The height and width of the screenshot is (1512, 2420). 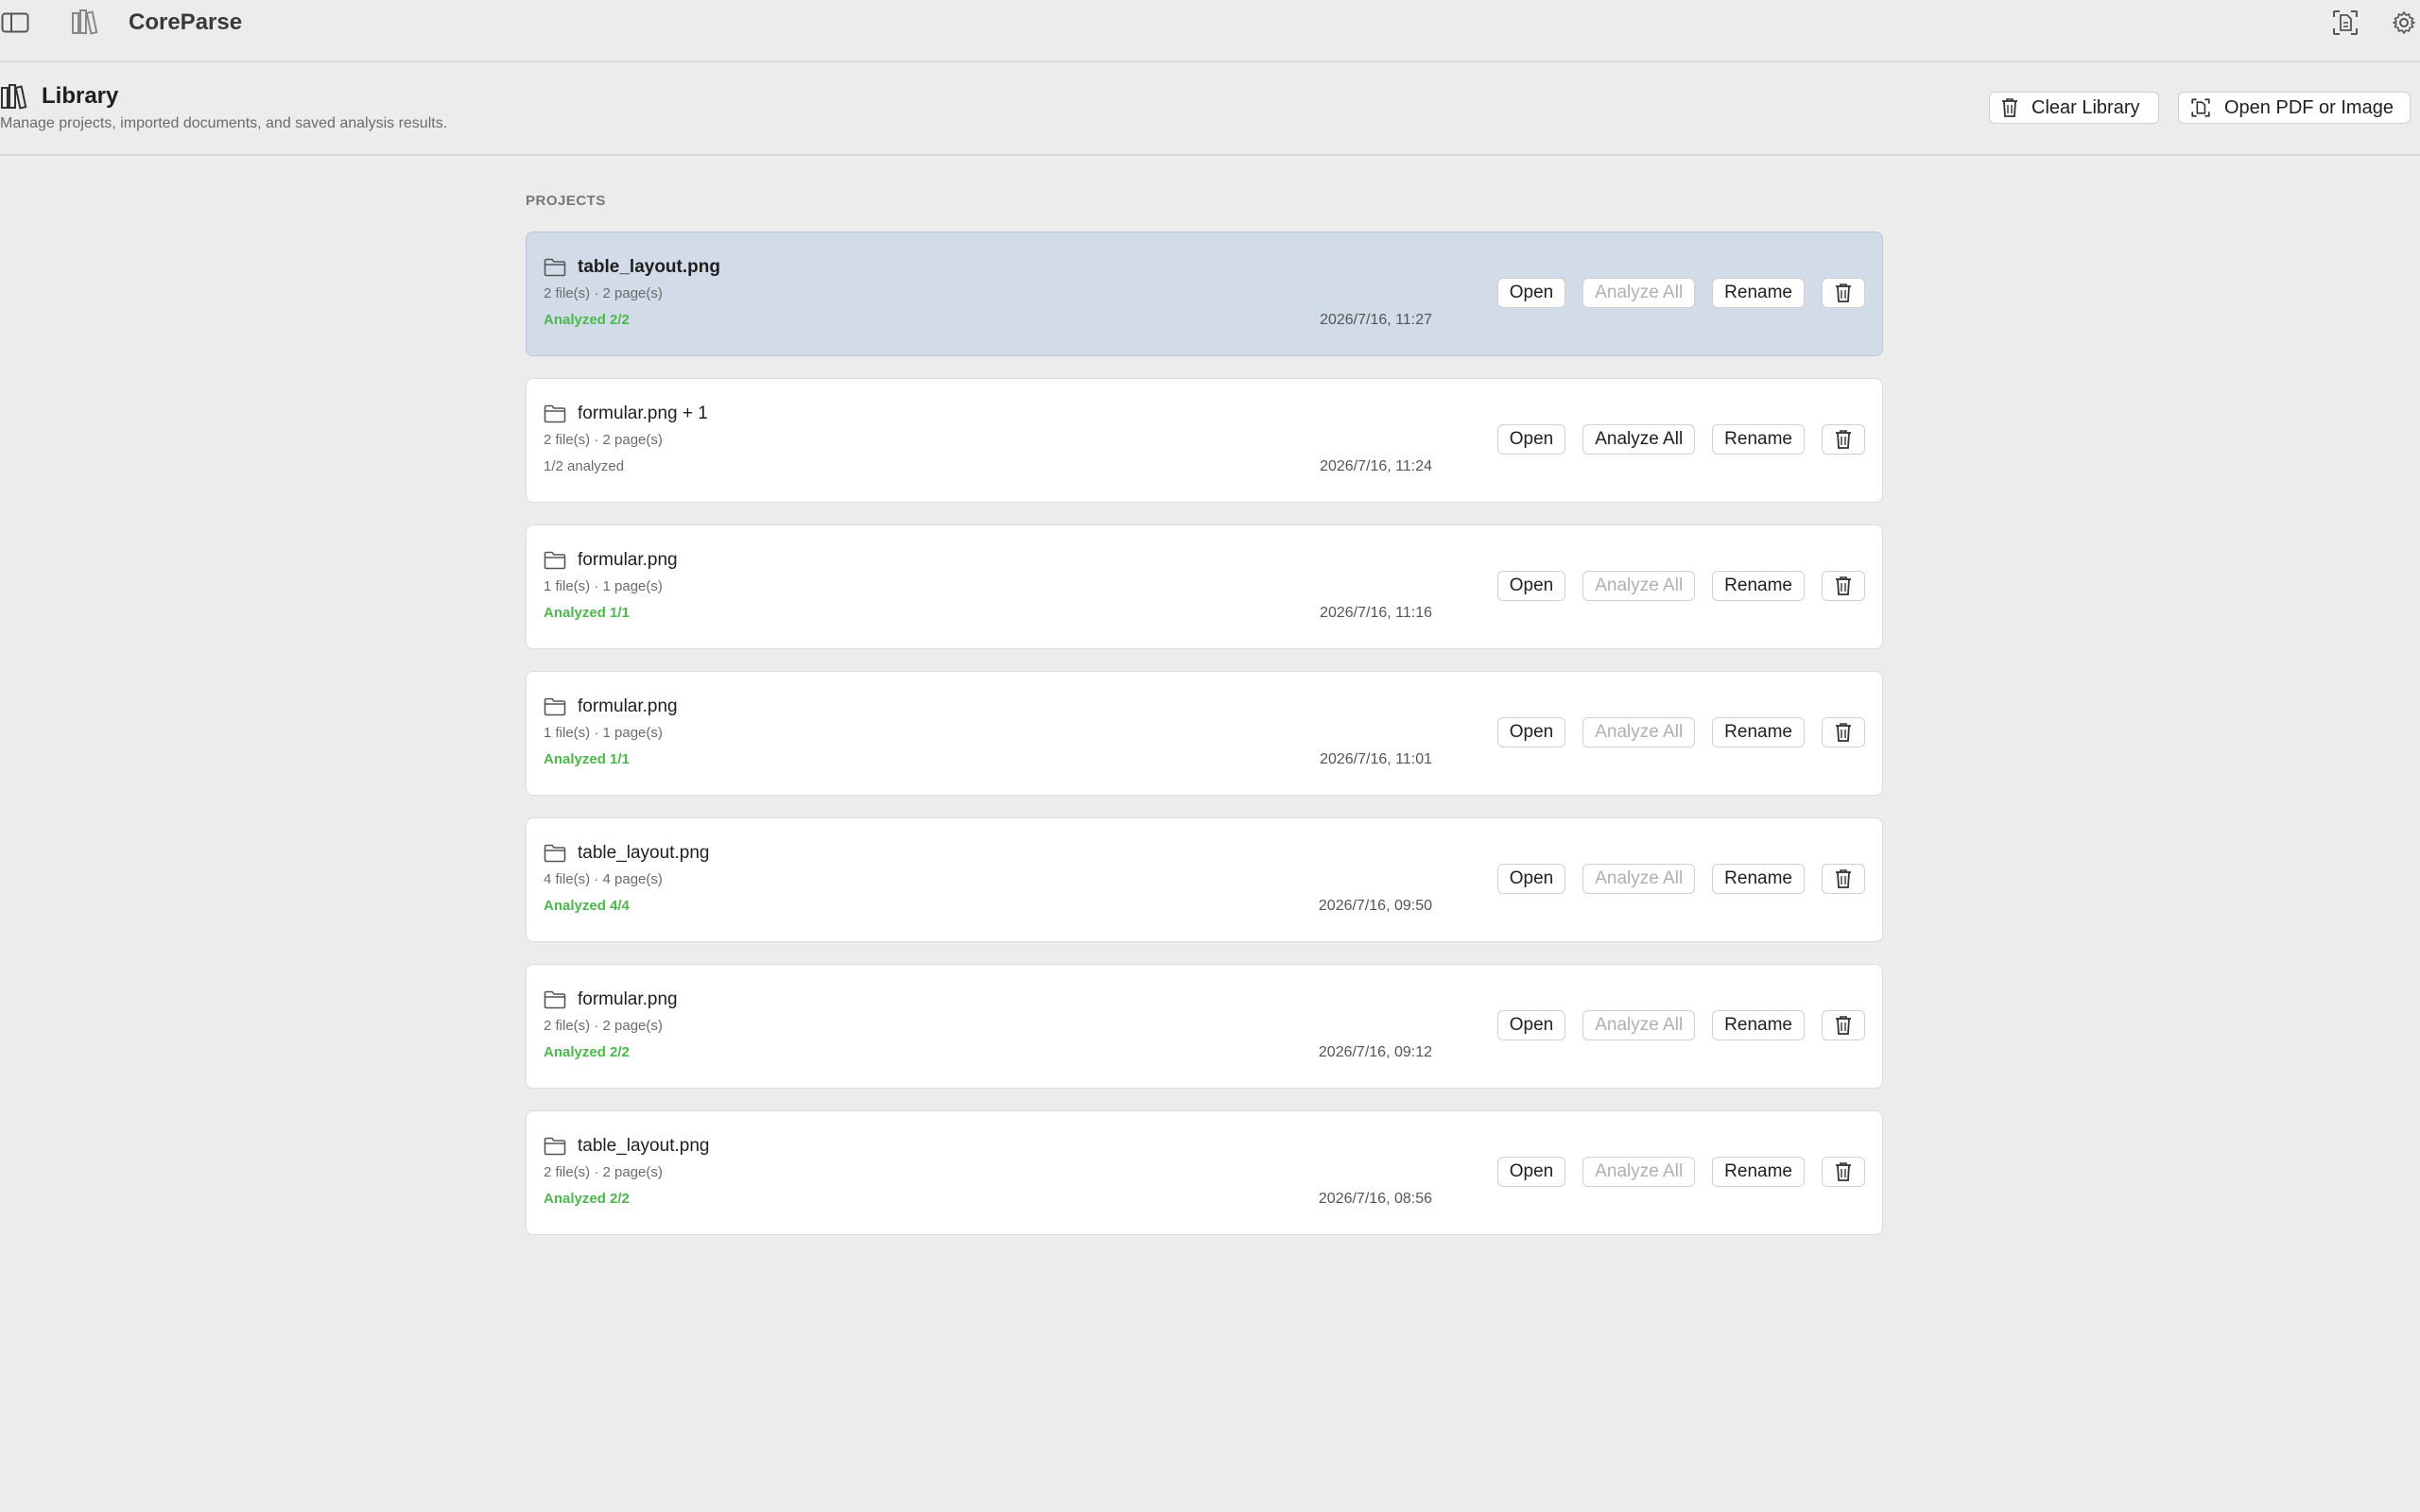 I want to click on project-date: 2026/7/16, 11:01, so click(x=1376, y=759).